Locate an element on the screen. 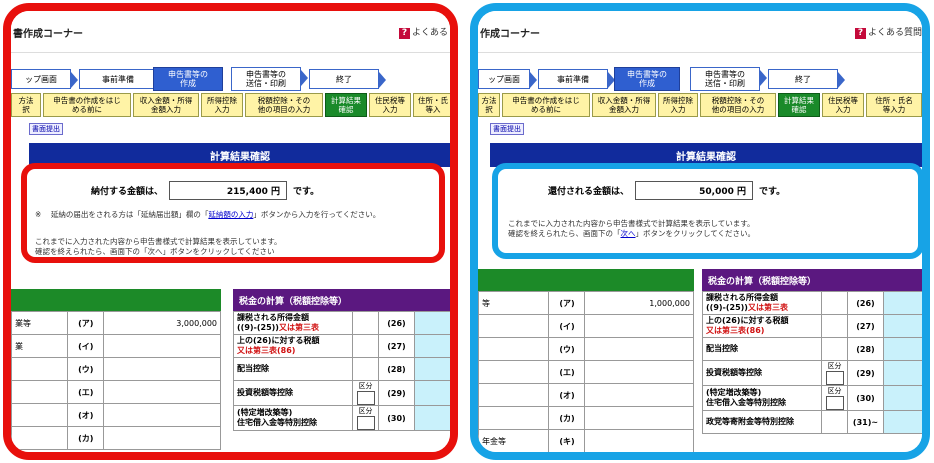 The image size is (934, 463). kubun-cell: 区分 is located at coordinates (365, 393).